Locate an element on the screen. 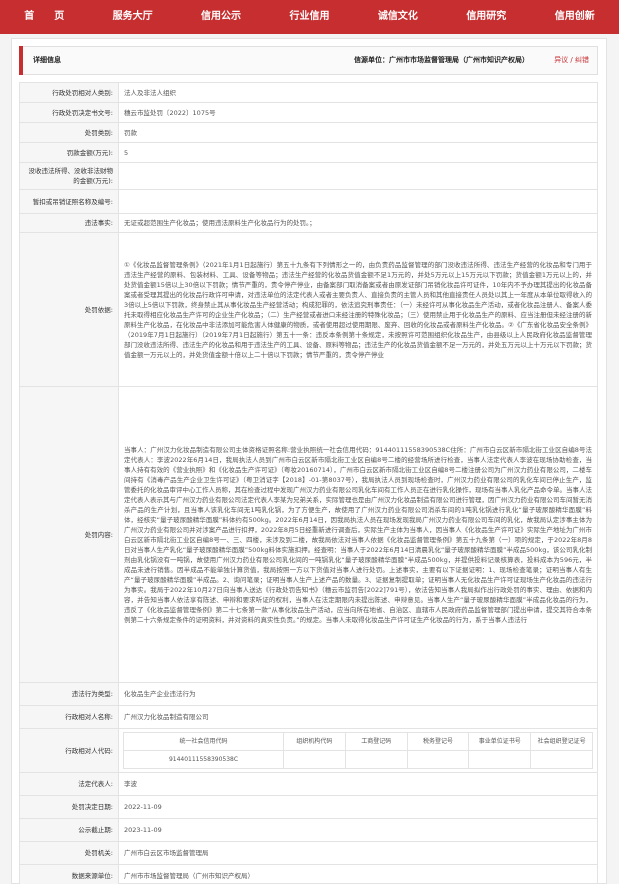  nav-credit-innovation: 信用创新 is located at coordinates (575, 17).